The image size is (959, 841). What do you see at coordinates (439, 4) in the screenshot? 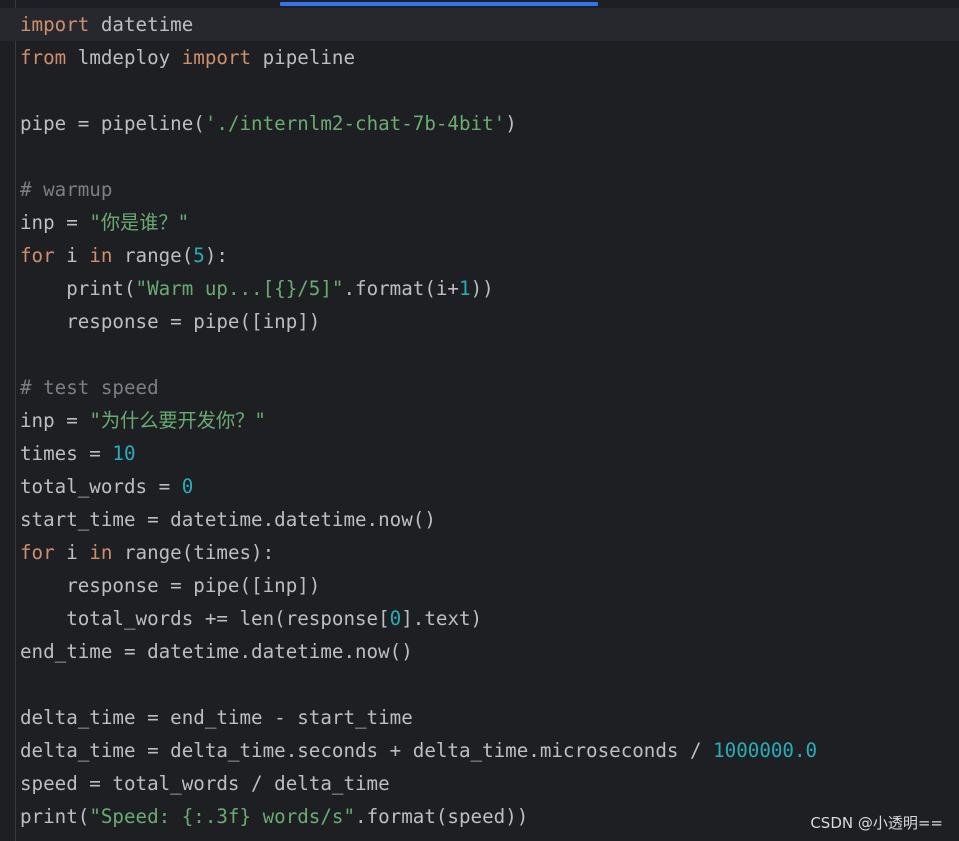
I see `tab-indicator-bar` at bounding box center [439, 4].